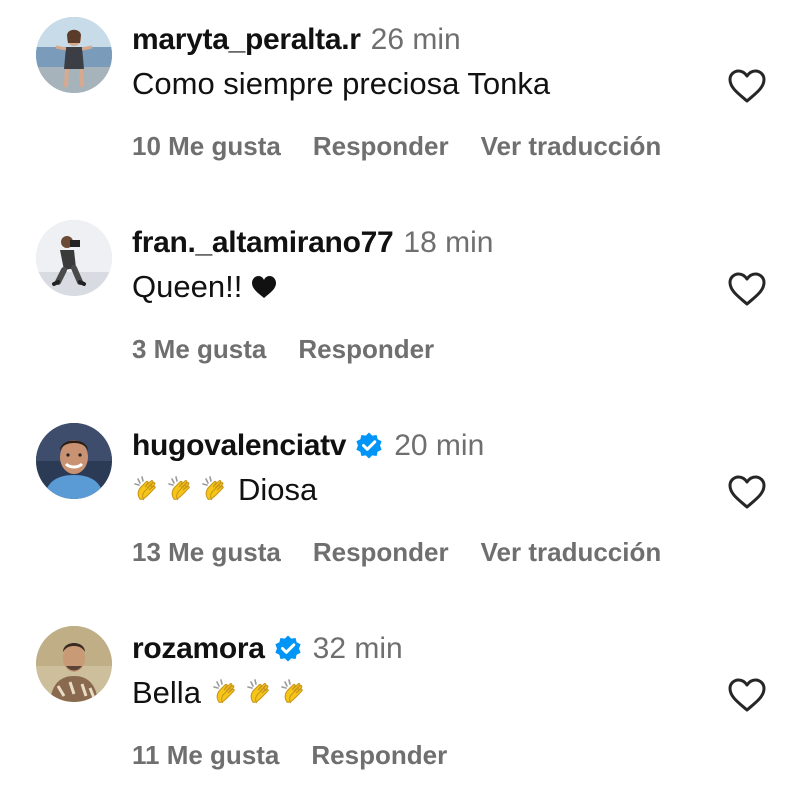  Describe the element at coordinates (439, 445) in the screenshot. I see `timestamp: 20 min` at that location.